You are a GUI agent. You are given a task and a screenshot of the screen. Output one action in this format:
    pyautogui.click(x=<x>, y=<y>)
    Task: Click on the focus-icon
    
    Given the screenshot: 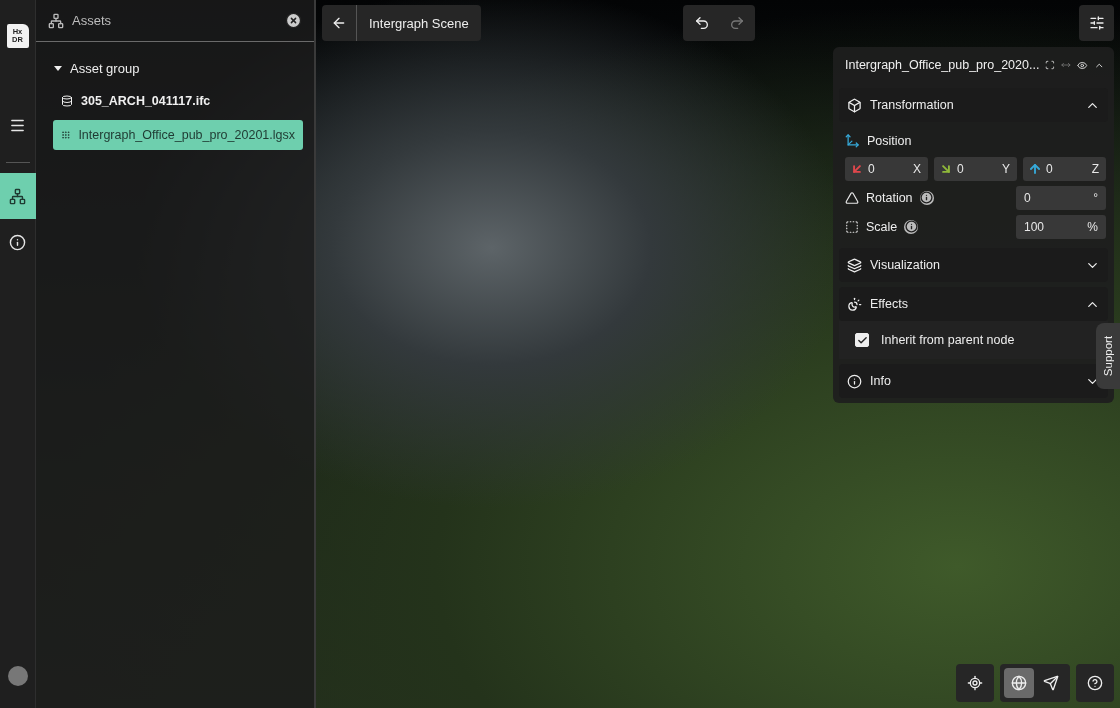 What is the action you would take?
    pyautogui.click(x=1050, y=65)
    